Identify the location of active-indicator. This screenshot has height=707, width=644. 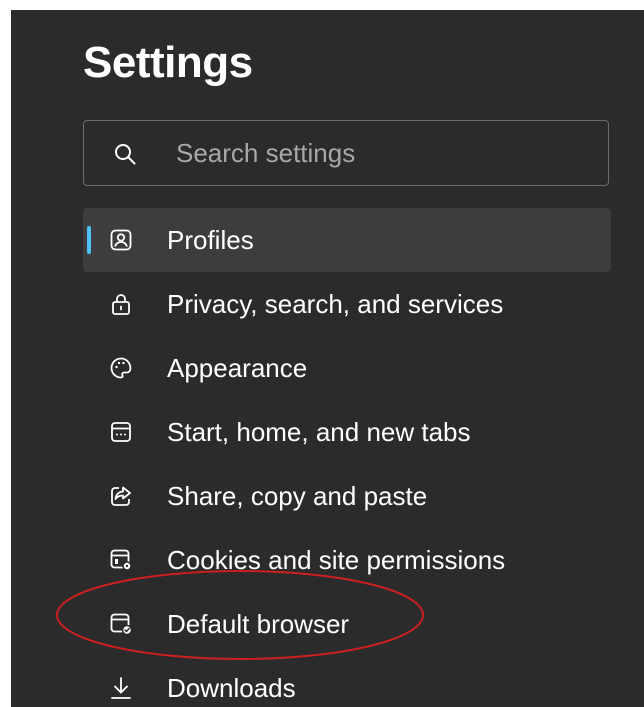
(89, 240).